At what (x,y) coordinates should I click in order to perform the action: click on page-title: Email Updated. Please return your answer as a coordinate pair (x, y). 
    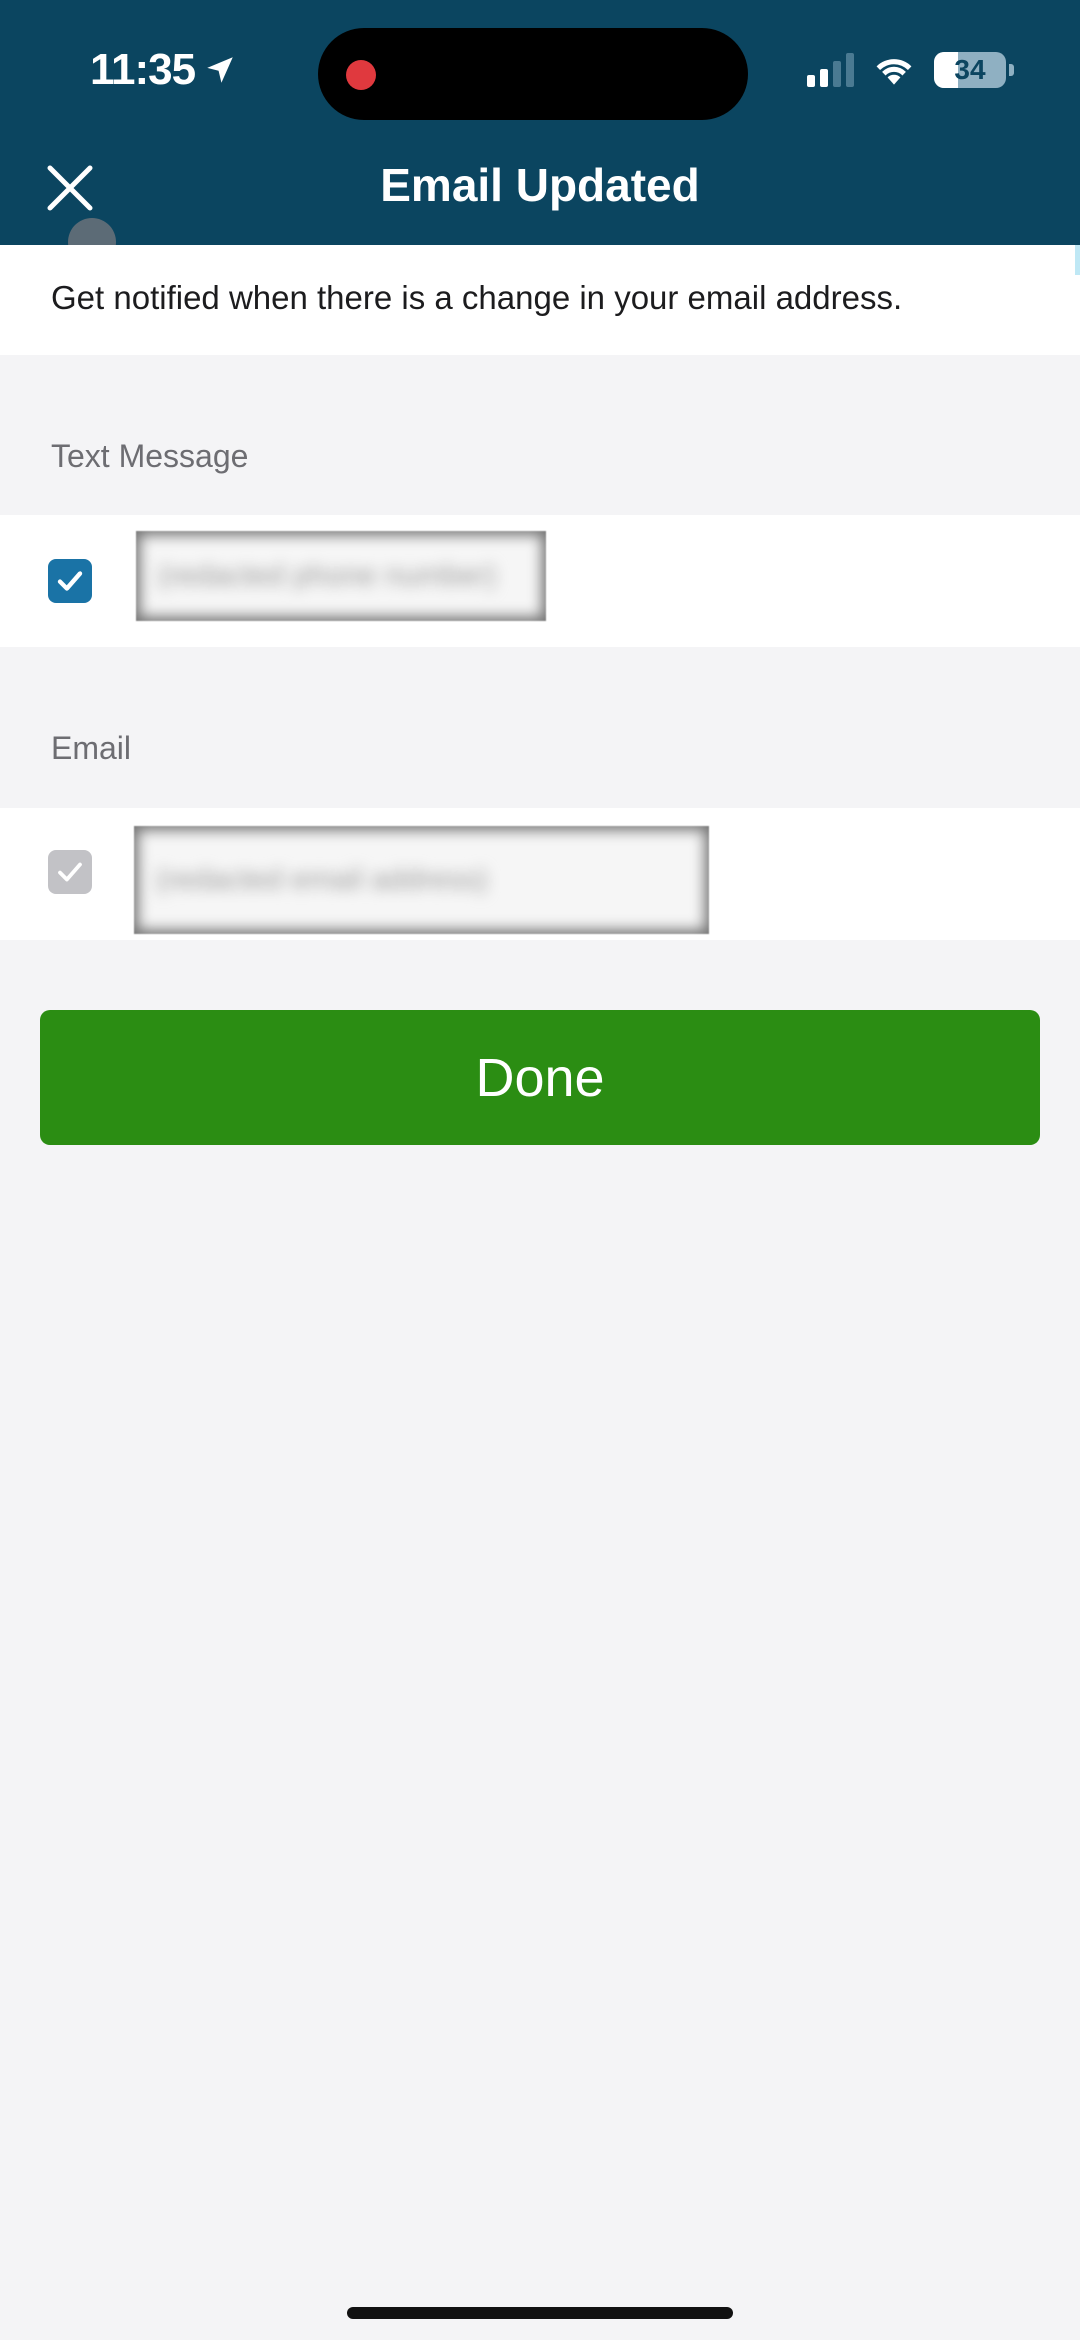
    Looking at the image, I should click on (540, 185).